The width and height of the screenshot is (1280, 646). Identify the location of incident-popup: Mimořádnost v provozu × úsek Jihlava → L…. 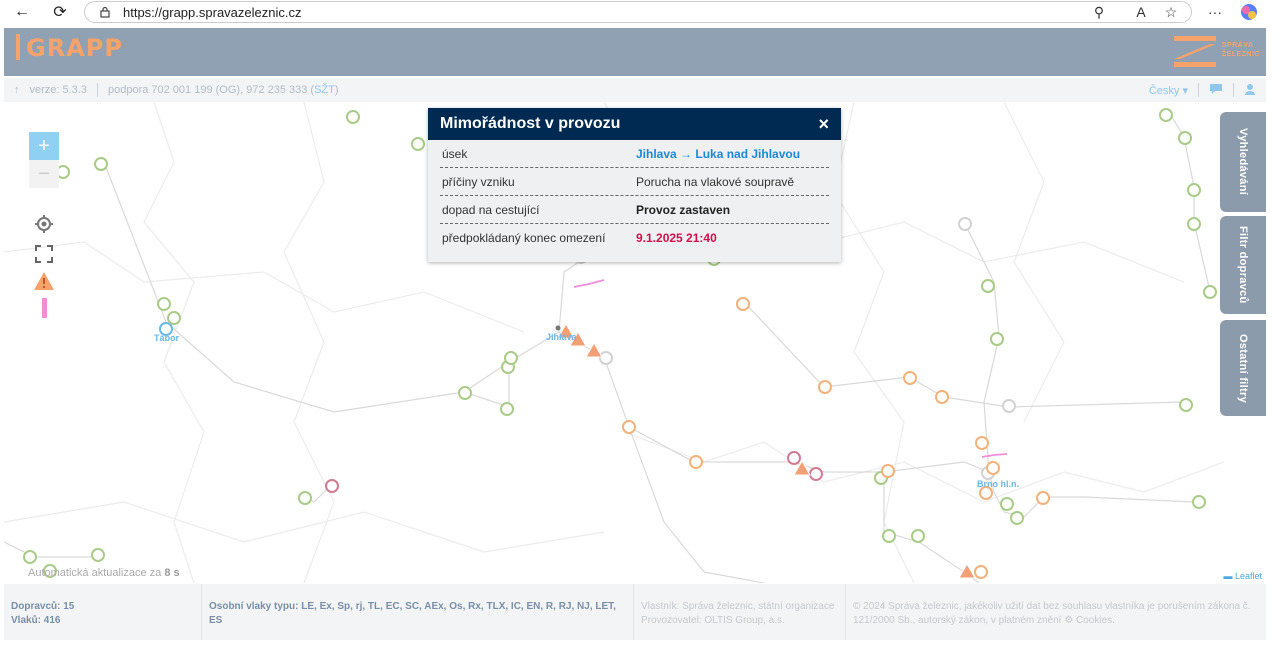
(634, 185).